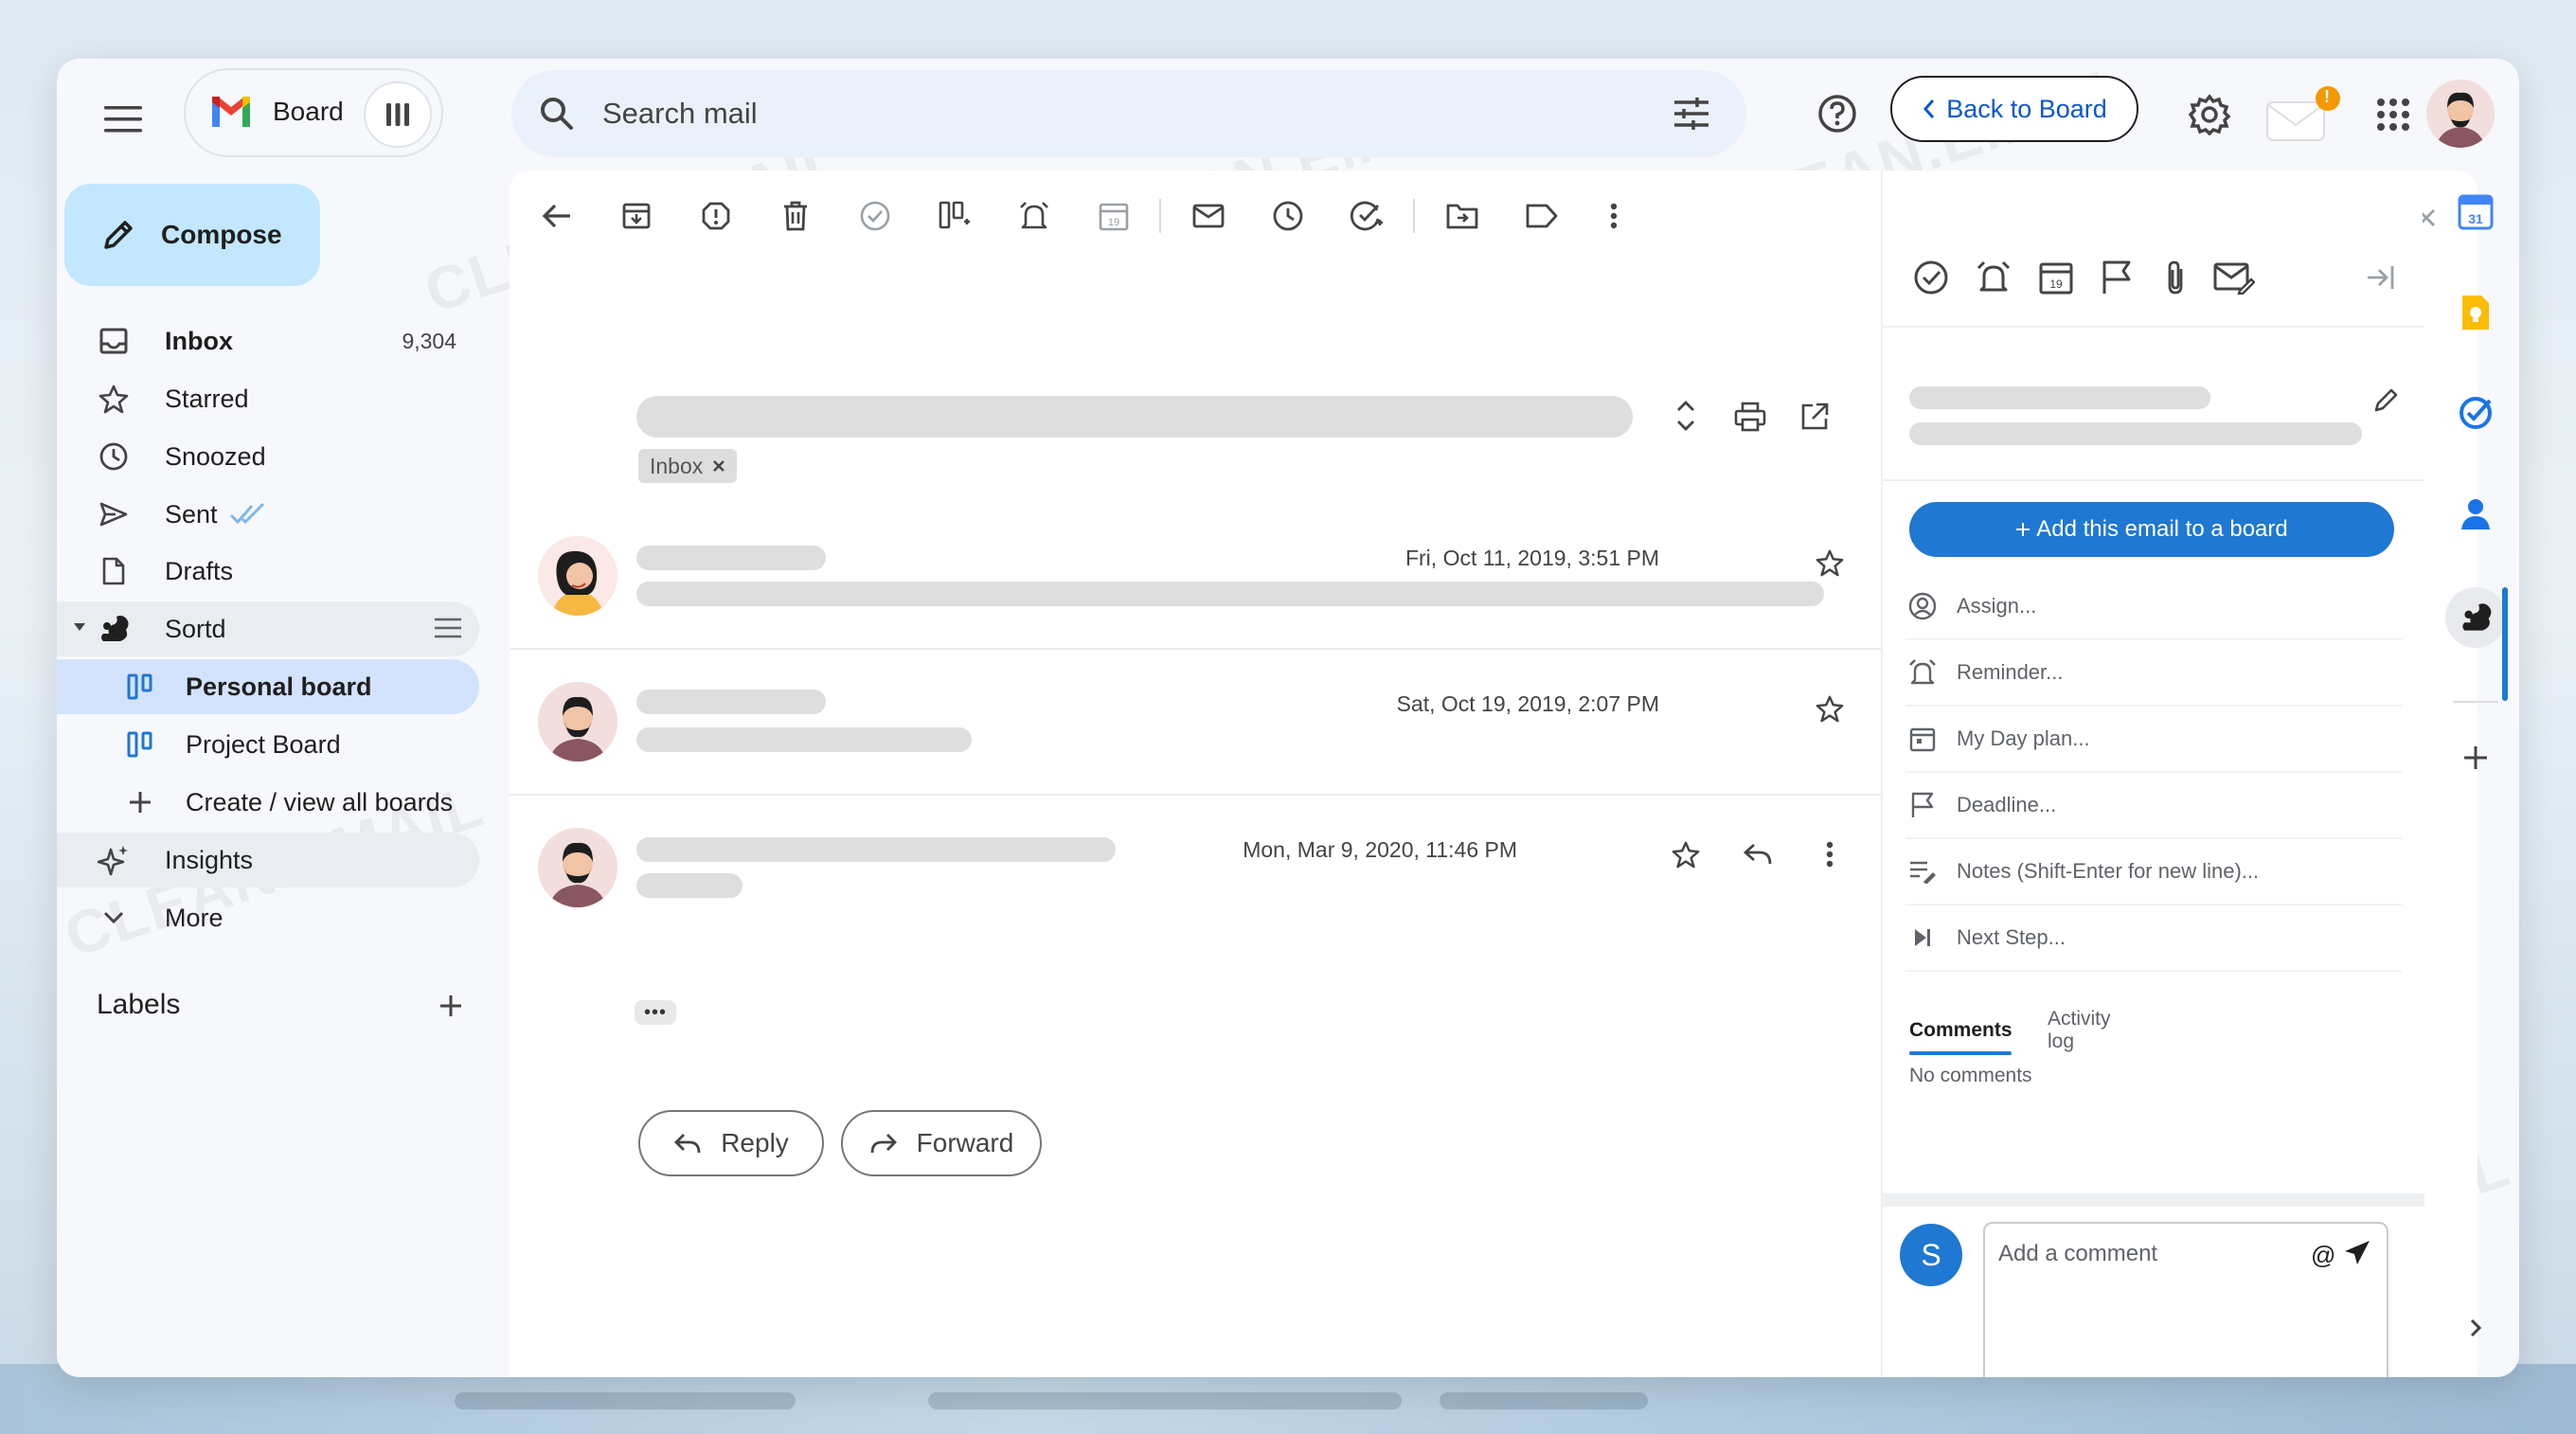  I want to click on comment-input, so click(2149, 1254).